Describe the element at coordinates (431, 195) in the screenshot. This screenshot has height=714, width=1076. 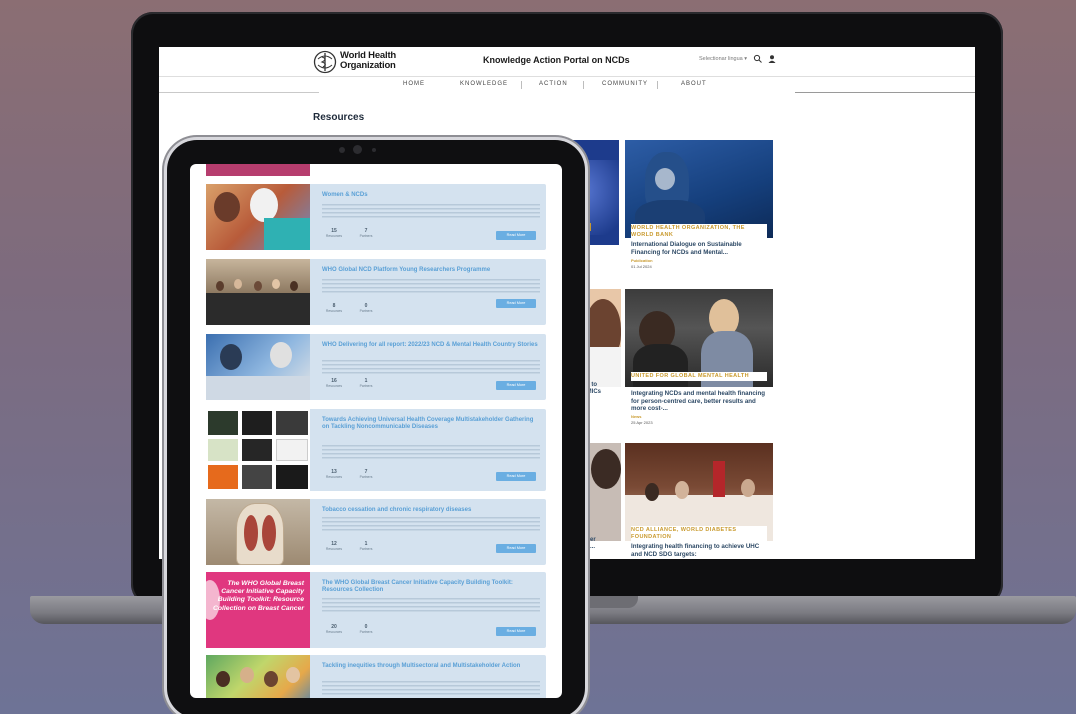
I see `collection-card-title: Women & NCDs` at that location.